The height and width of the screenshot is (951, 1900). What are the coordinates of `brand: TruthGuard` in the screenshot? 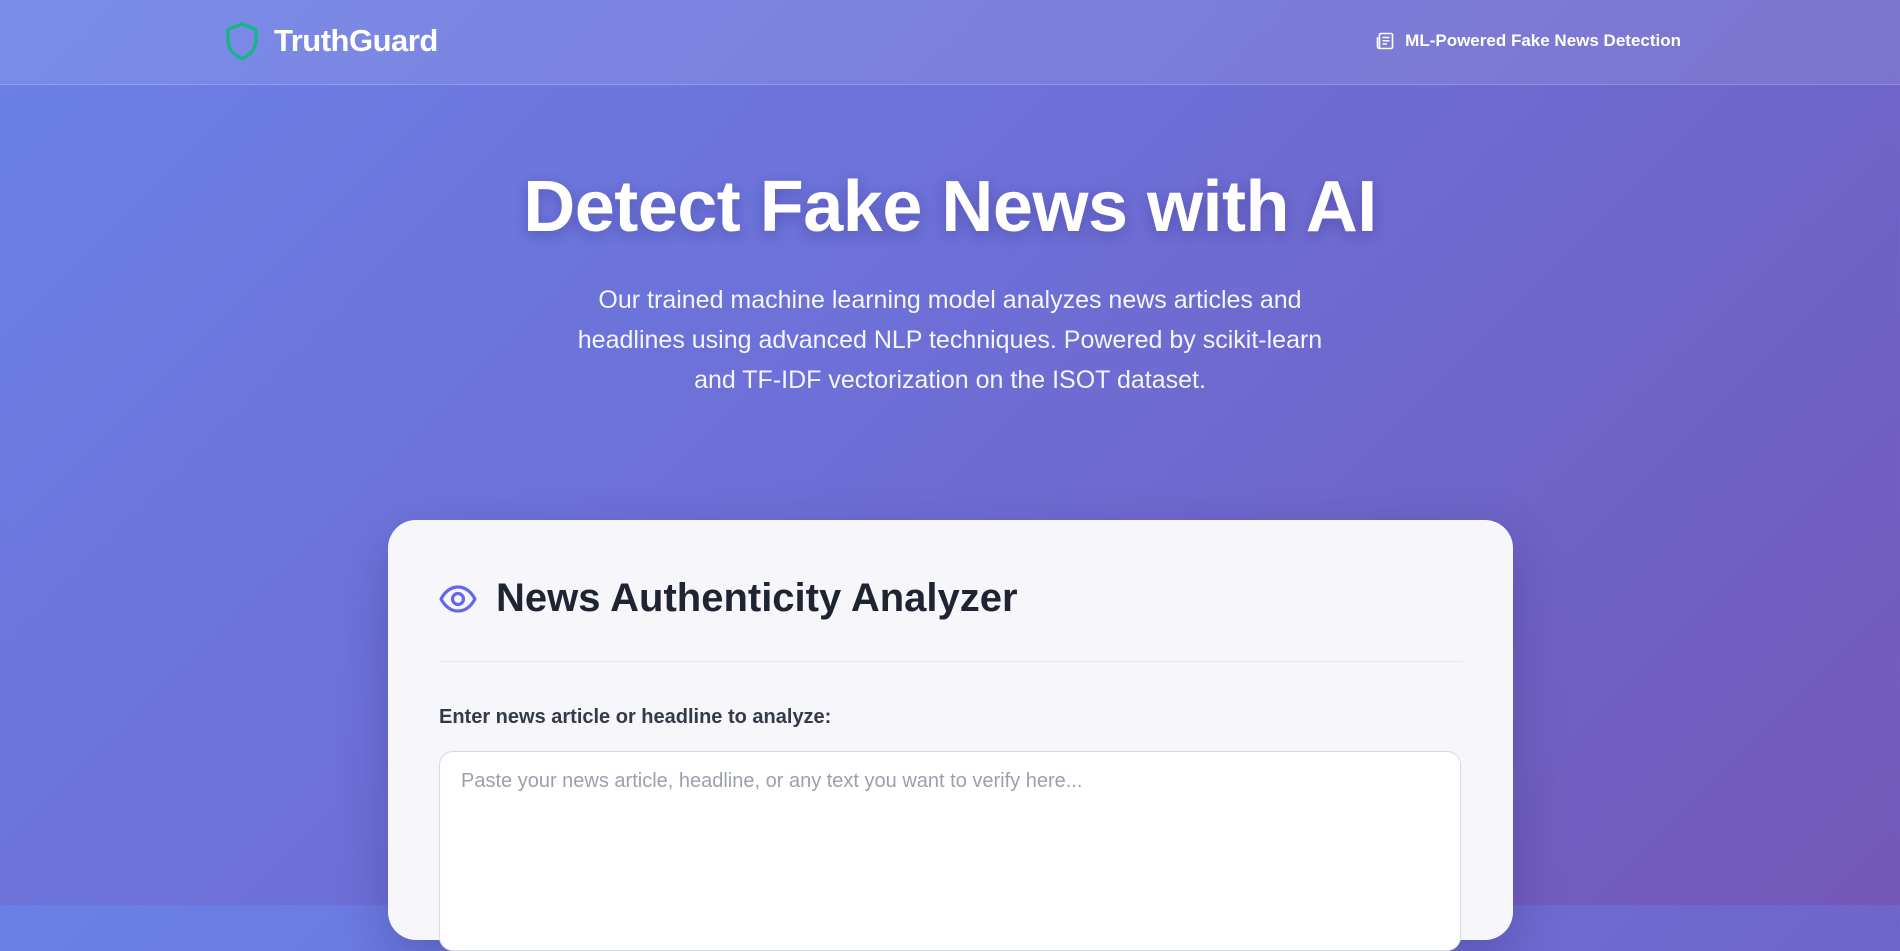 It's located at (331, 41).